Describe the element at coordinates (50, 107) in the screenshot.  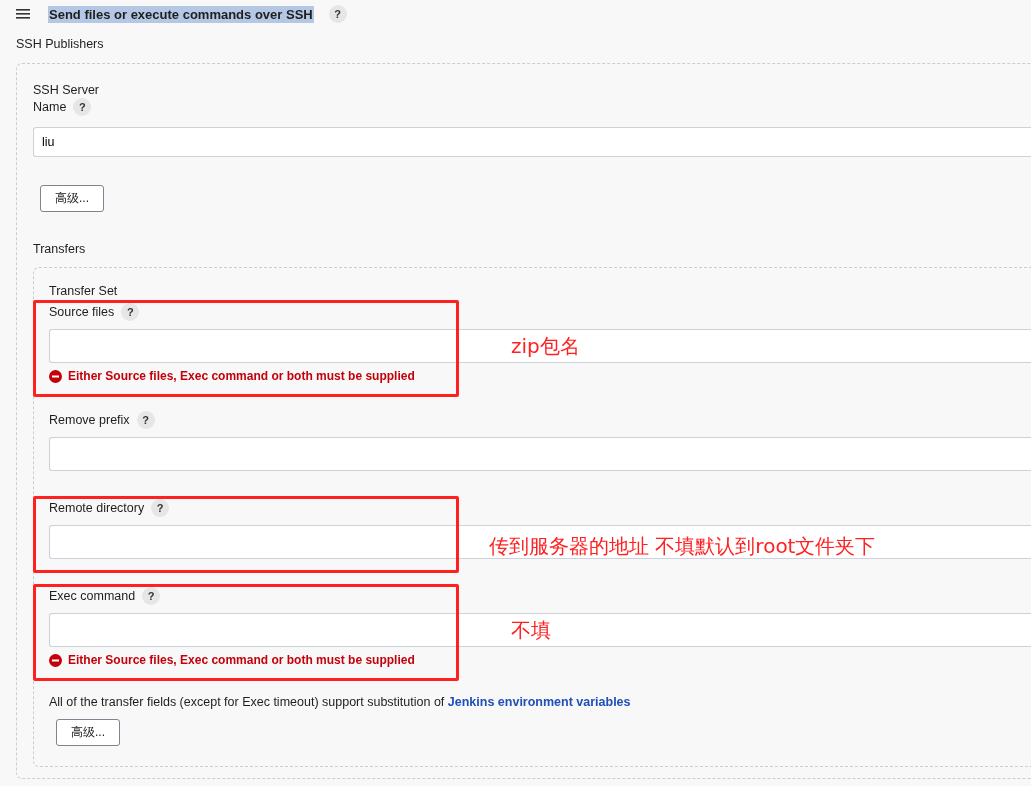
I see `field-label: Name` at that location.